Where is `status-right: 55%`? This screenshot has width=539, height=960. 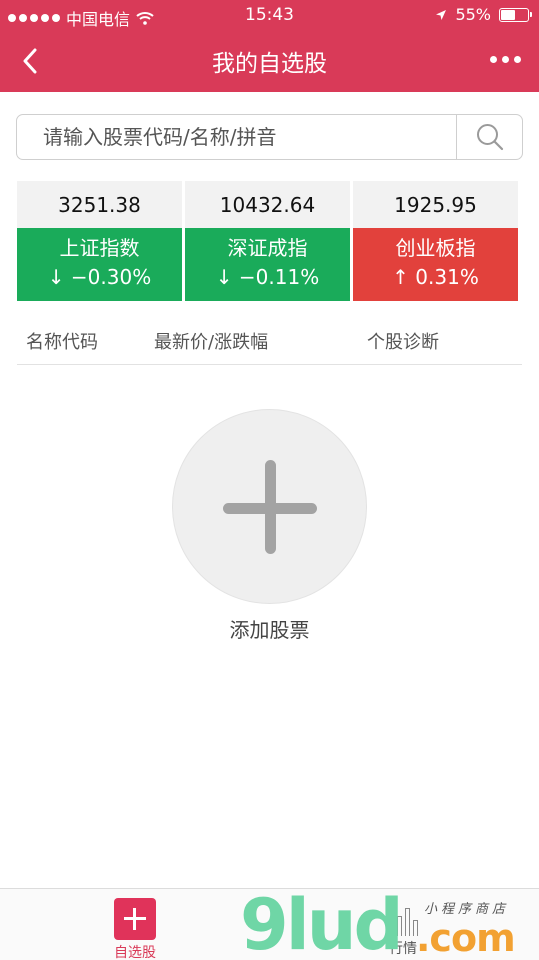
status-right: 55% is located at coordinates (483, 14).